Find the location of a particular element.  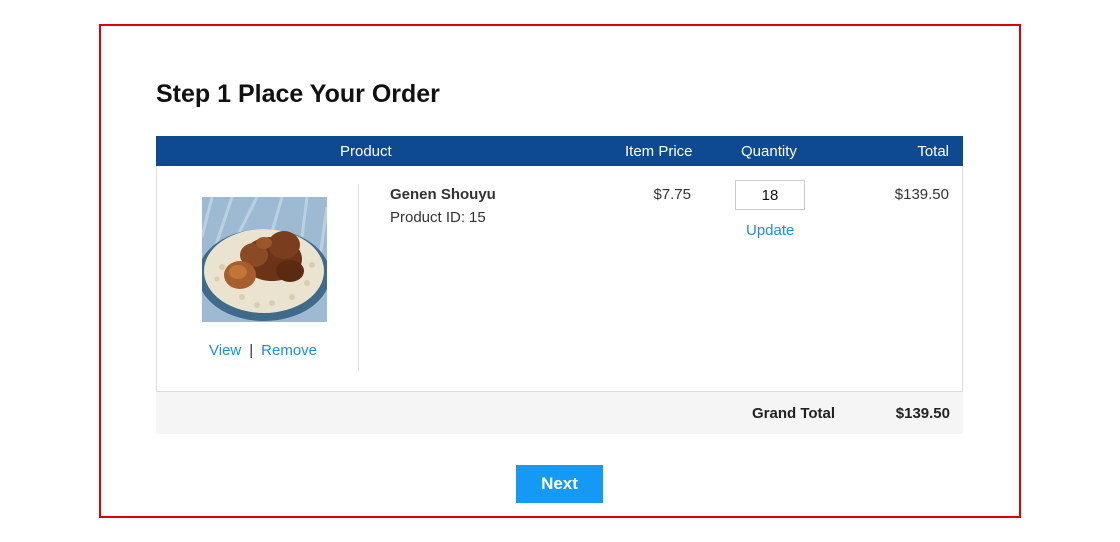

column-divider is located at coordinates (358, 277).